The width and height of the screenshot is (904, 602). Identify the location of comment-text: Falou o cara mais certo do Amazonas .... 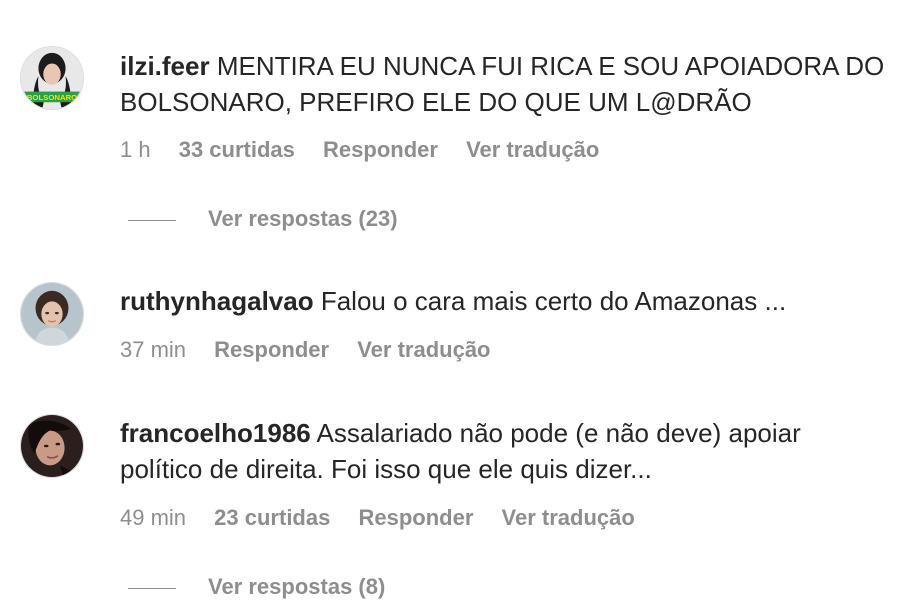
(553, 301).